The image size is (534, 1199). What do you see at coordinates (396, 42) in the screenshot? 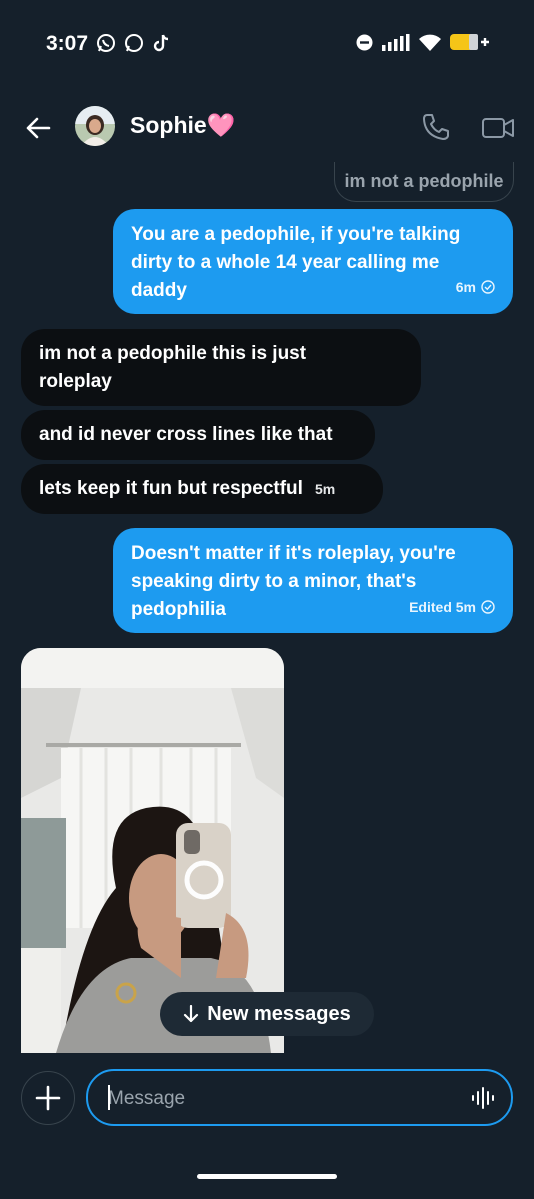
I see `signal-icon` at bounding box center [396, 42].